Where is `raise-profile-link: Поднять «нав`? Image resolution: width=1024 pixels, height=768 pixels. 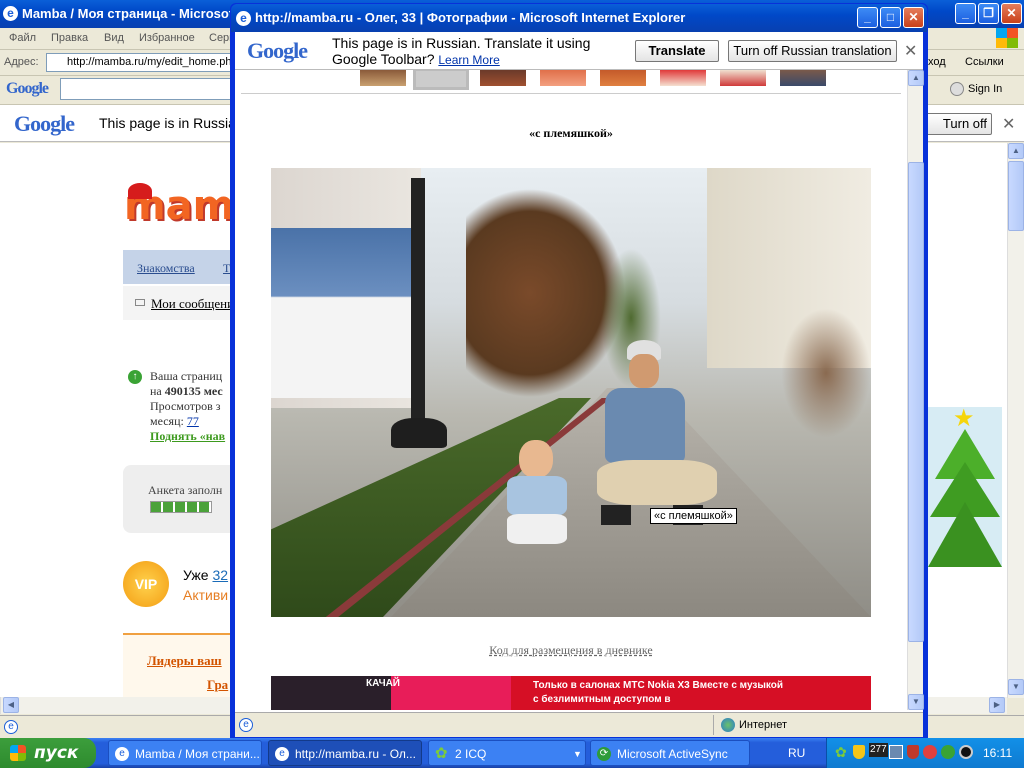 raise-profile-link: Поднять «нав is located at coordinates (187, 436).